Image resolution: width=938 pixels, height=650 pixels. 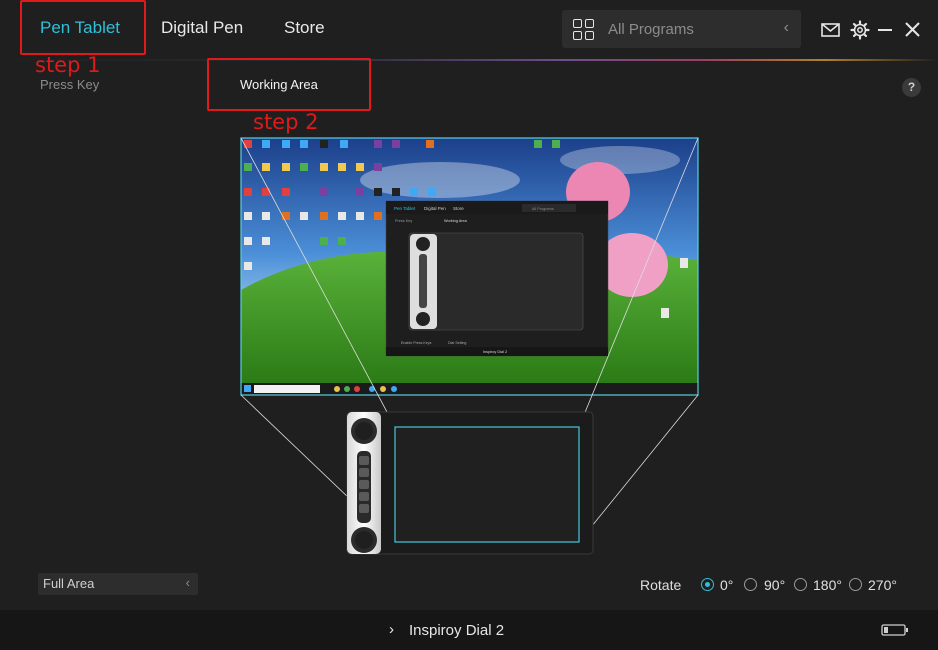 What do you see at coordinates (913, 30) in the screenshot?
I see `close-icon` at bounding box center [913, 30].